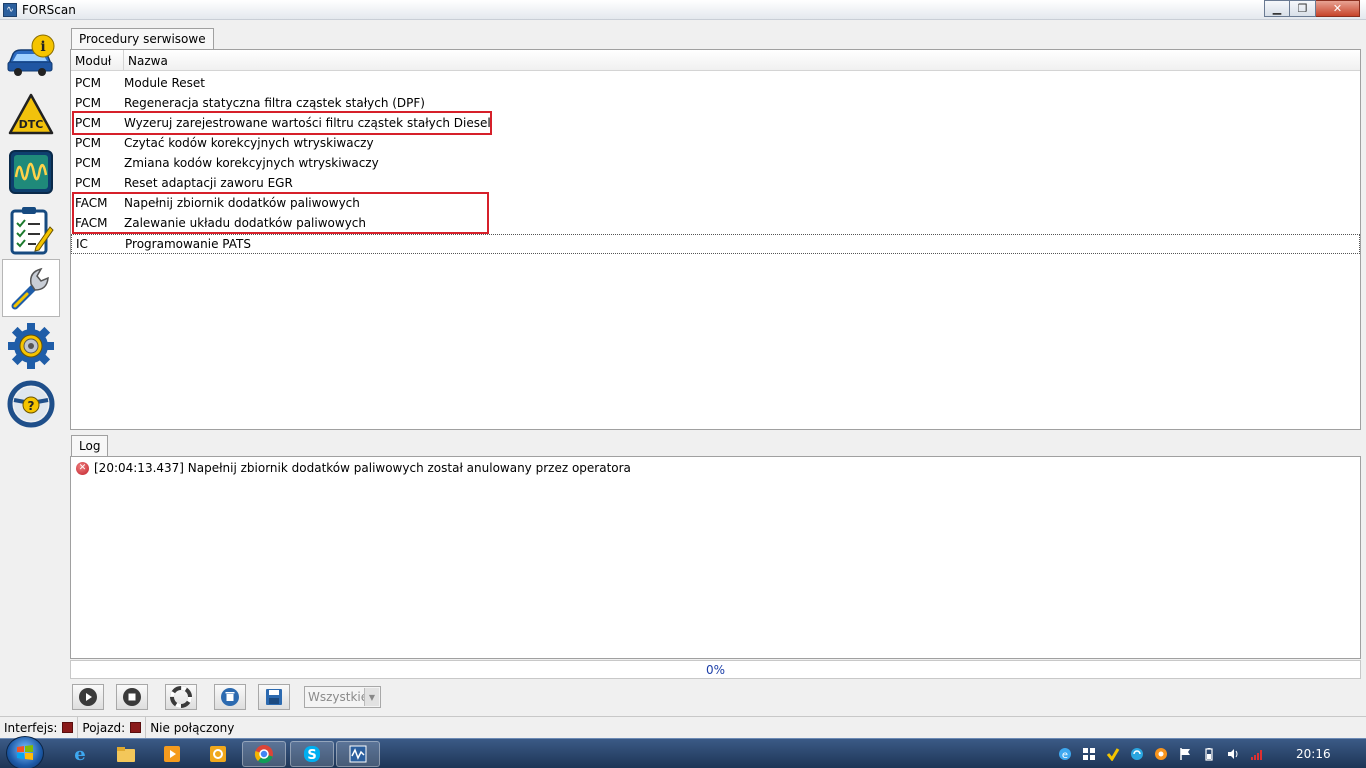 The width and height of the screenshot is (1366, 768). I want to click on start-button, so click(25, 752).